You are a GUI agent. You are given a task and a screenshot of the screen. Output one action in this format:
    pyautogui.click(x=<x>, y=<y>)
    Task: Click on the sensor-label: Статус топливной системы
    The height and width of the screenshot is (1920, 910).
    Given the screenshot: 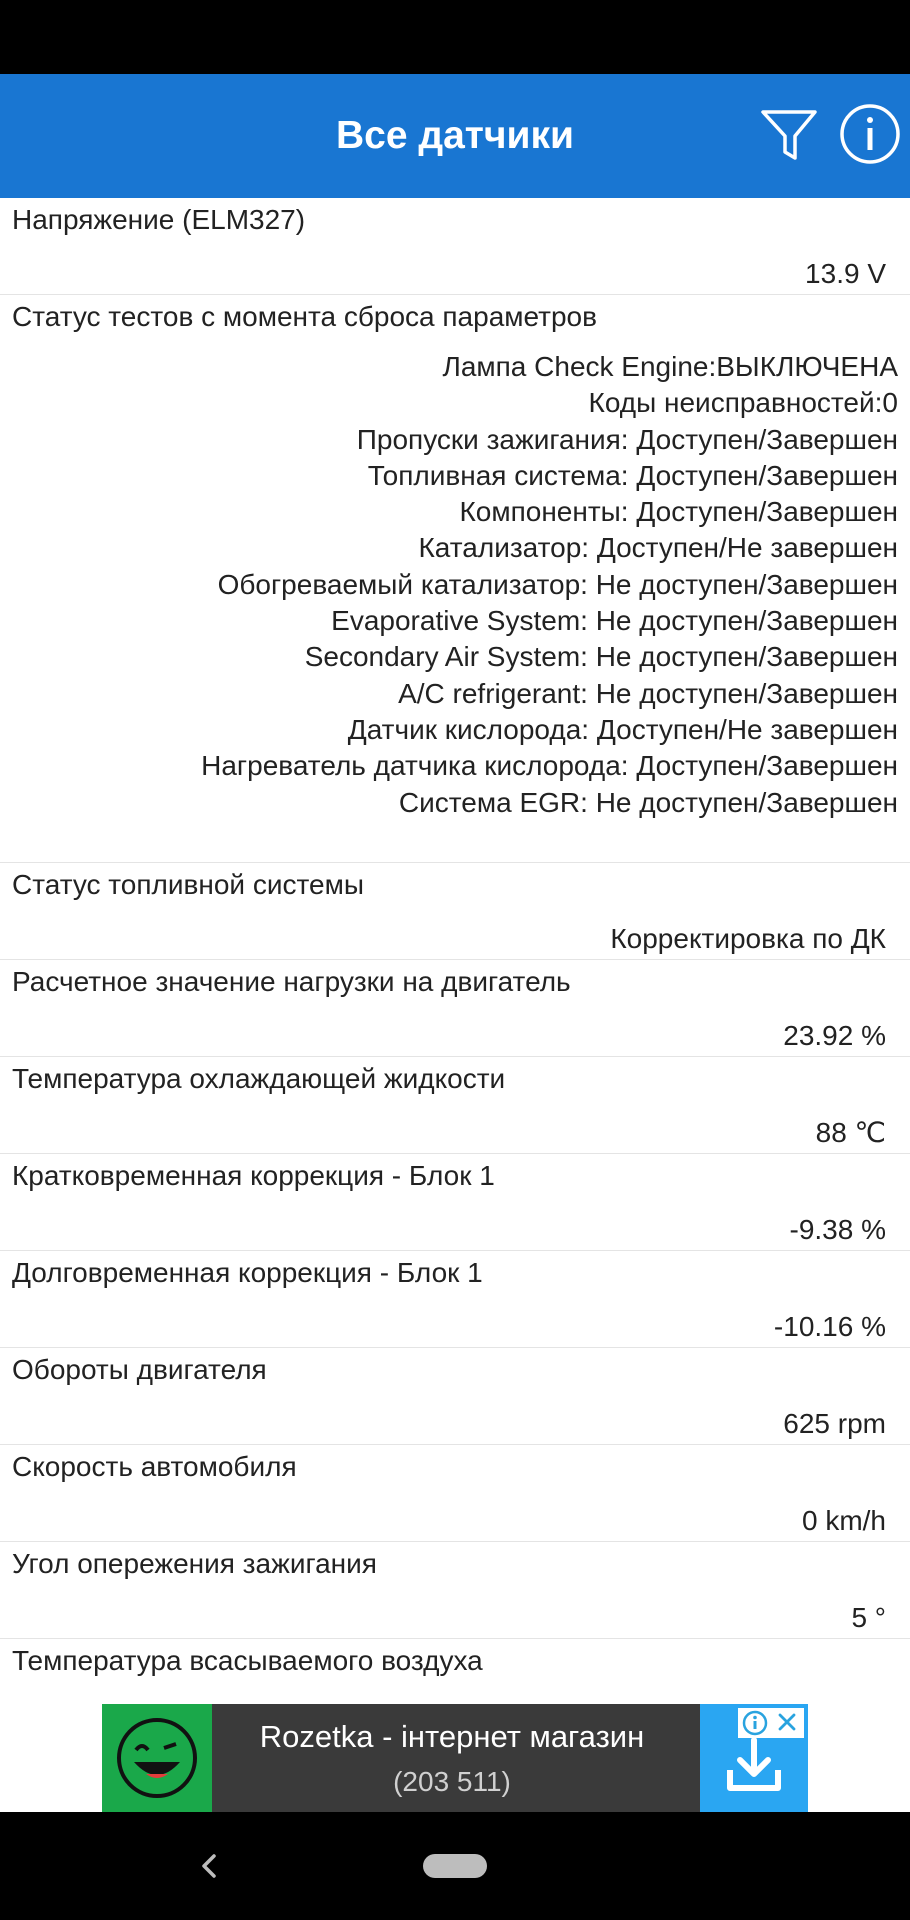 What is the action you would take?
    pyautogui.click(x=188, y=884)
    